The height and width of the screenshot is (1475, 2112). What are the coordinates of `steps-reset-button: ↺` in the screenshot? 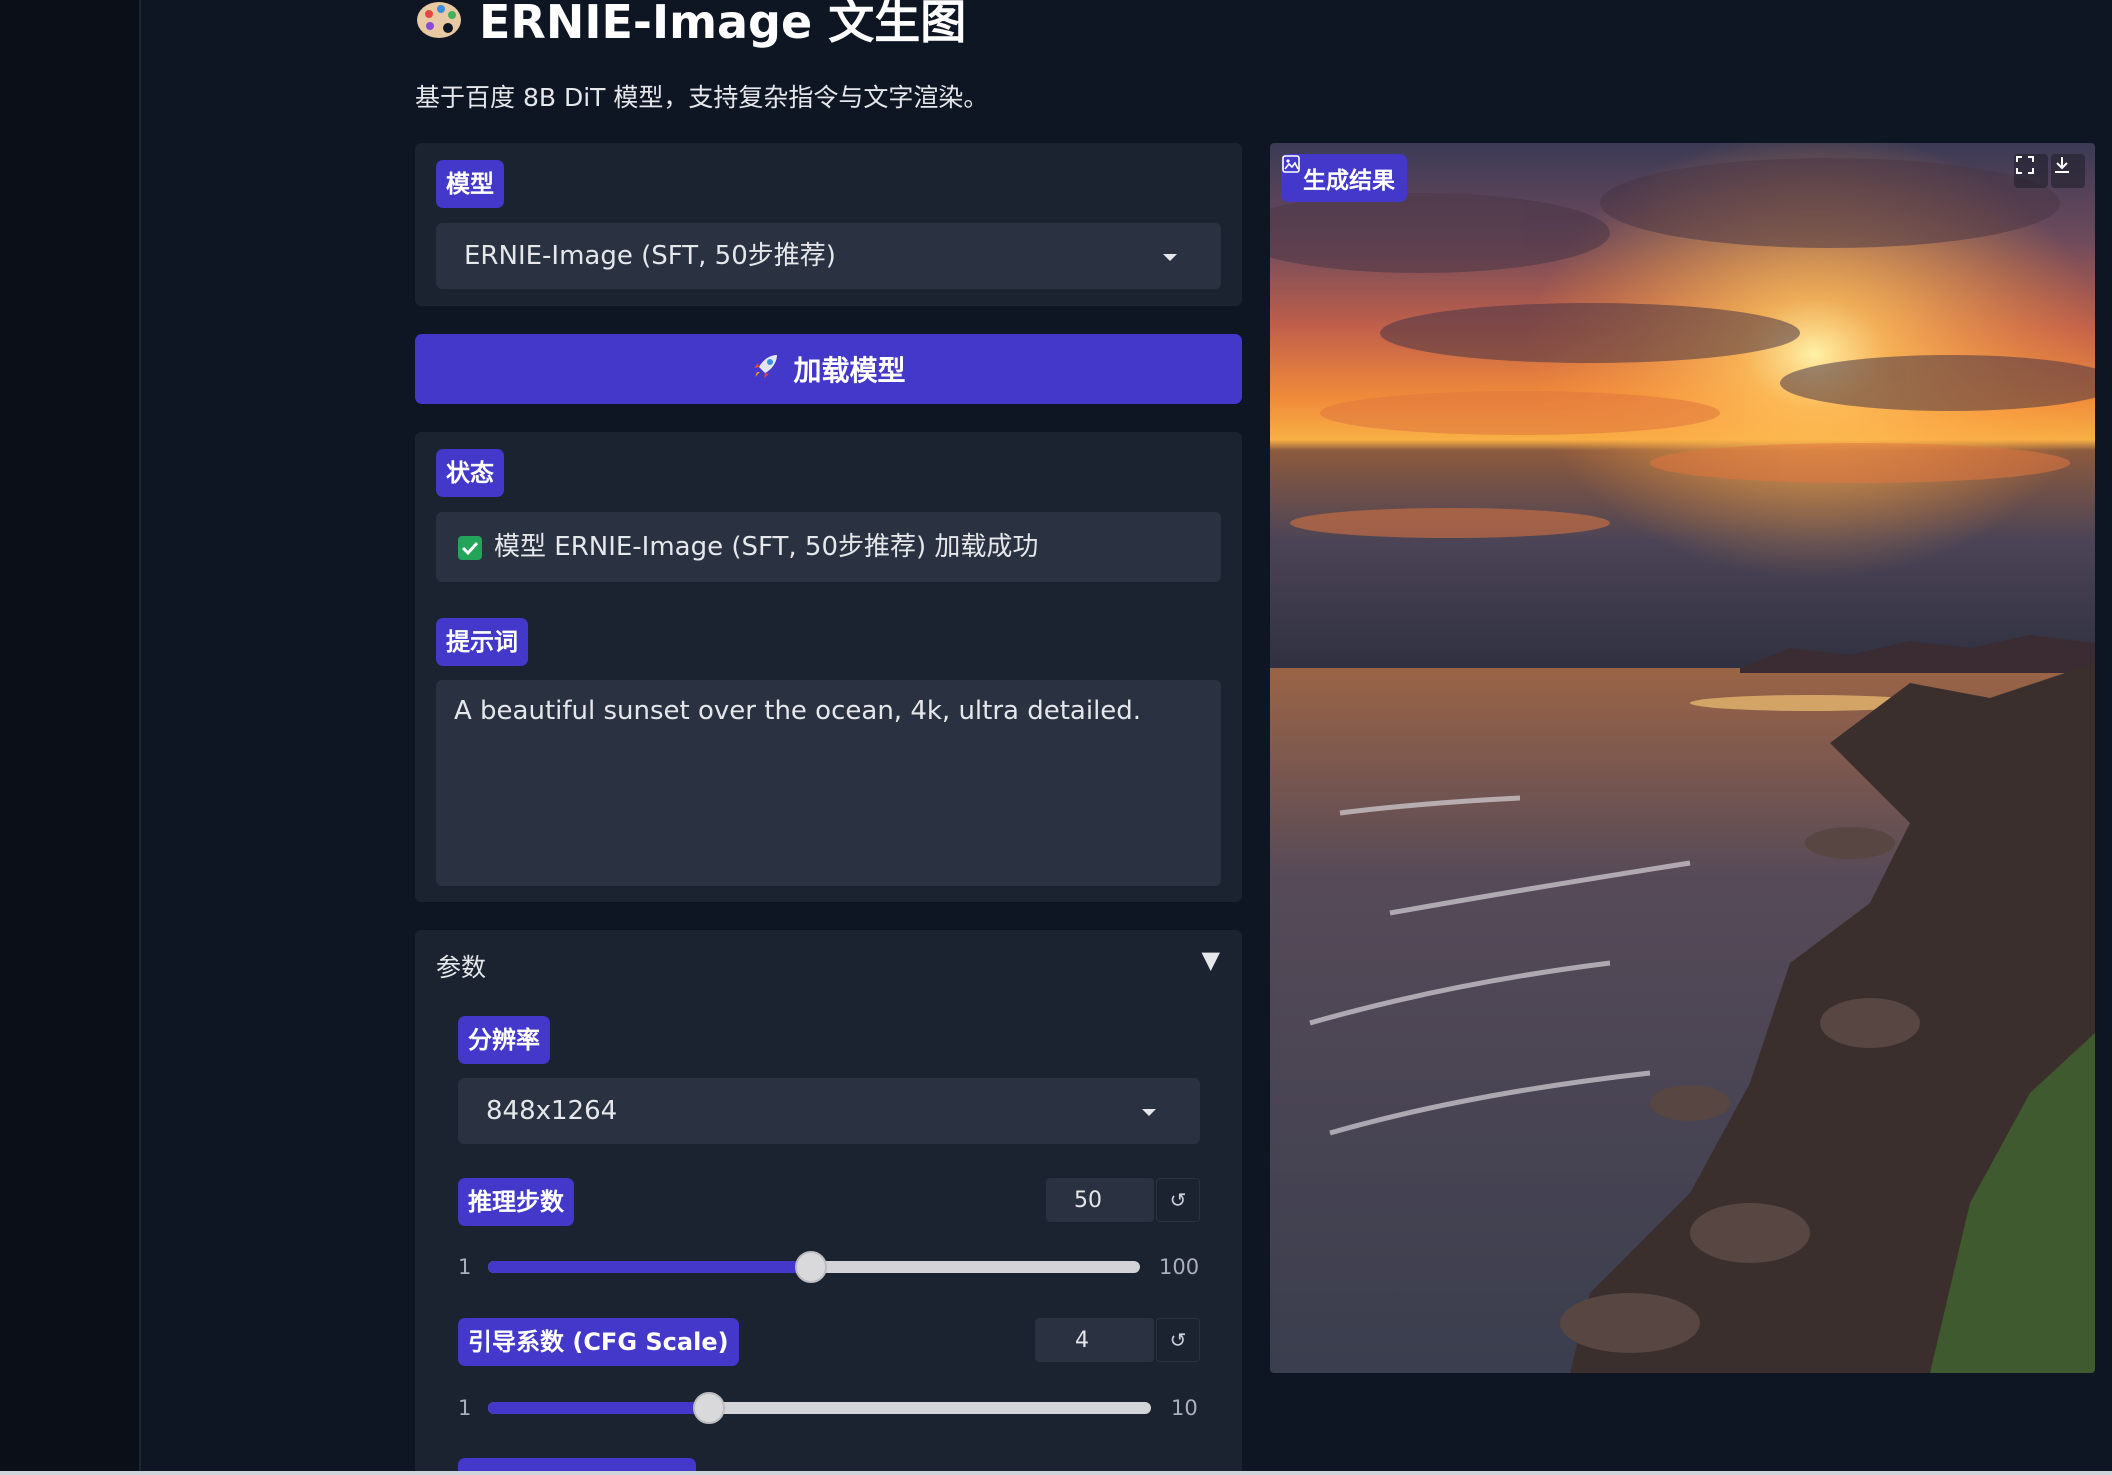 It's located at (1178, 1200).